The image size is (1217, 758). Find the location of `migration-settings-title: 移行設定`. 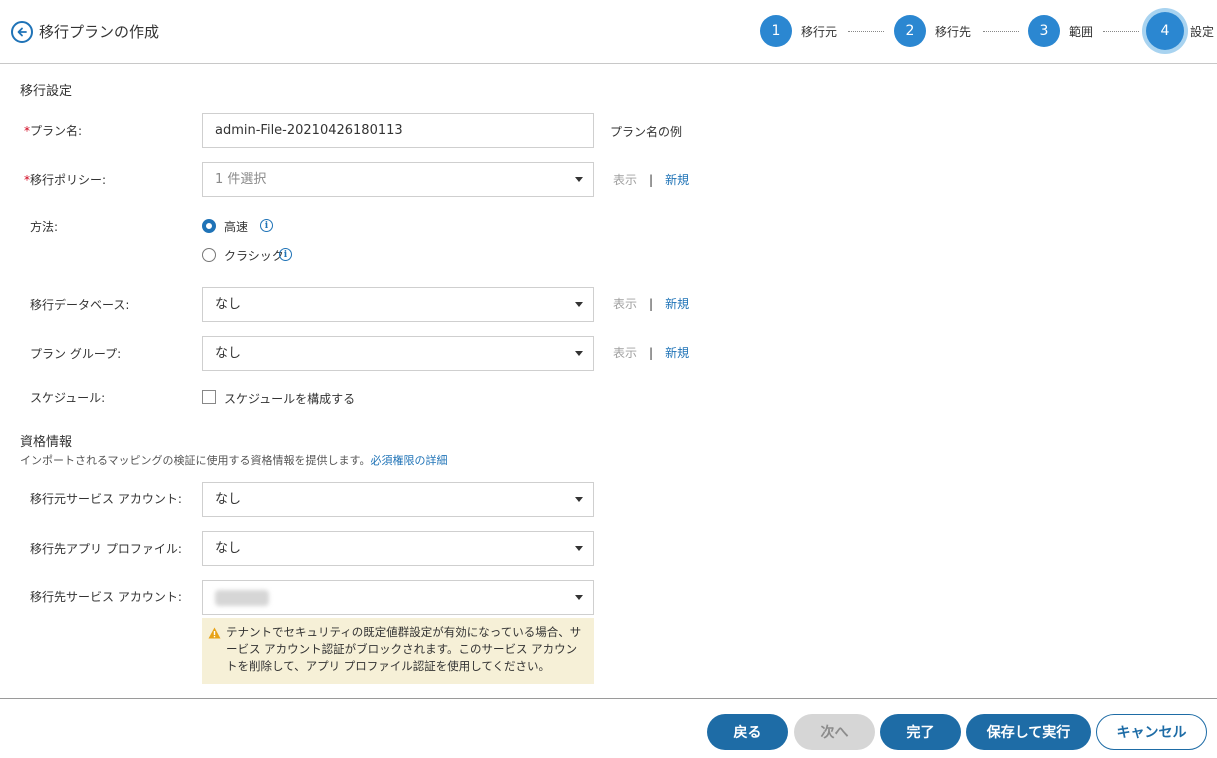

migration-settings-title: 移行設定 is located at coordinates (46, 91).